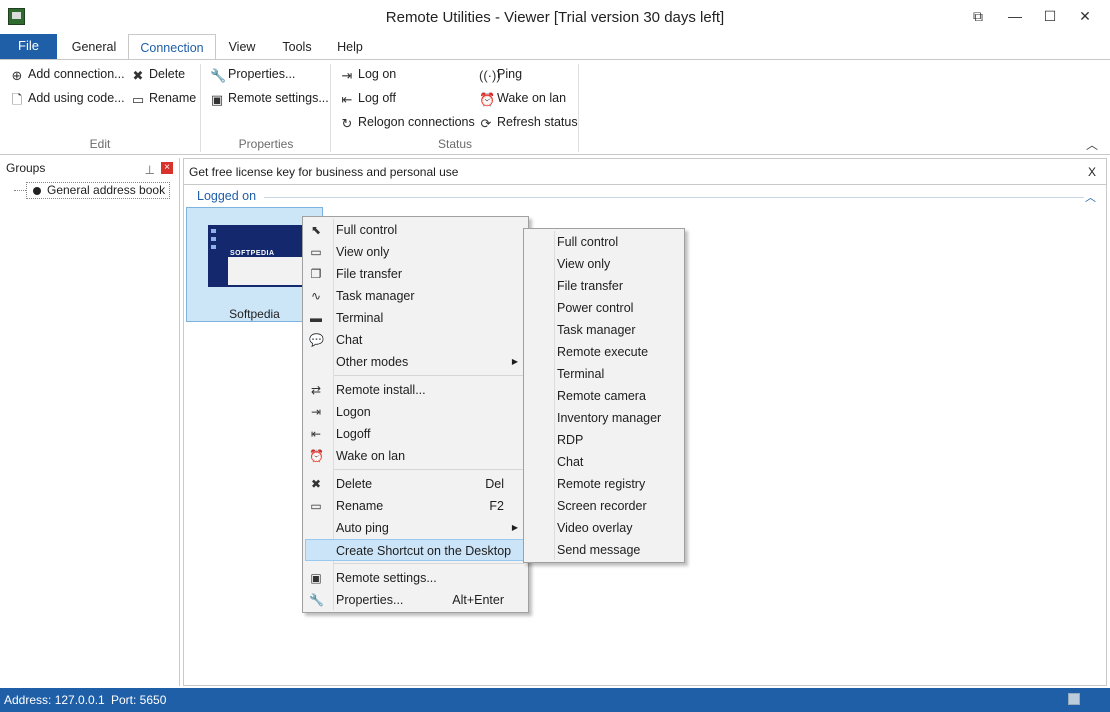 The image size is (1110, 712). What do you see at coordinates (578, 108) in the screenshot?
I see `ribbon-divider` at bounding box center [578, 108].